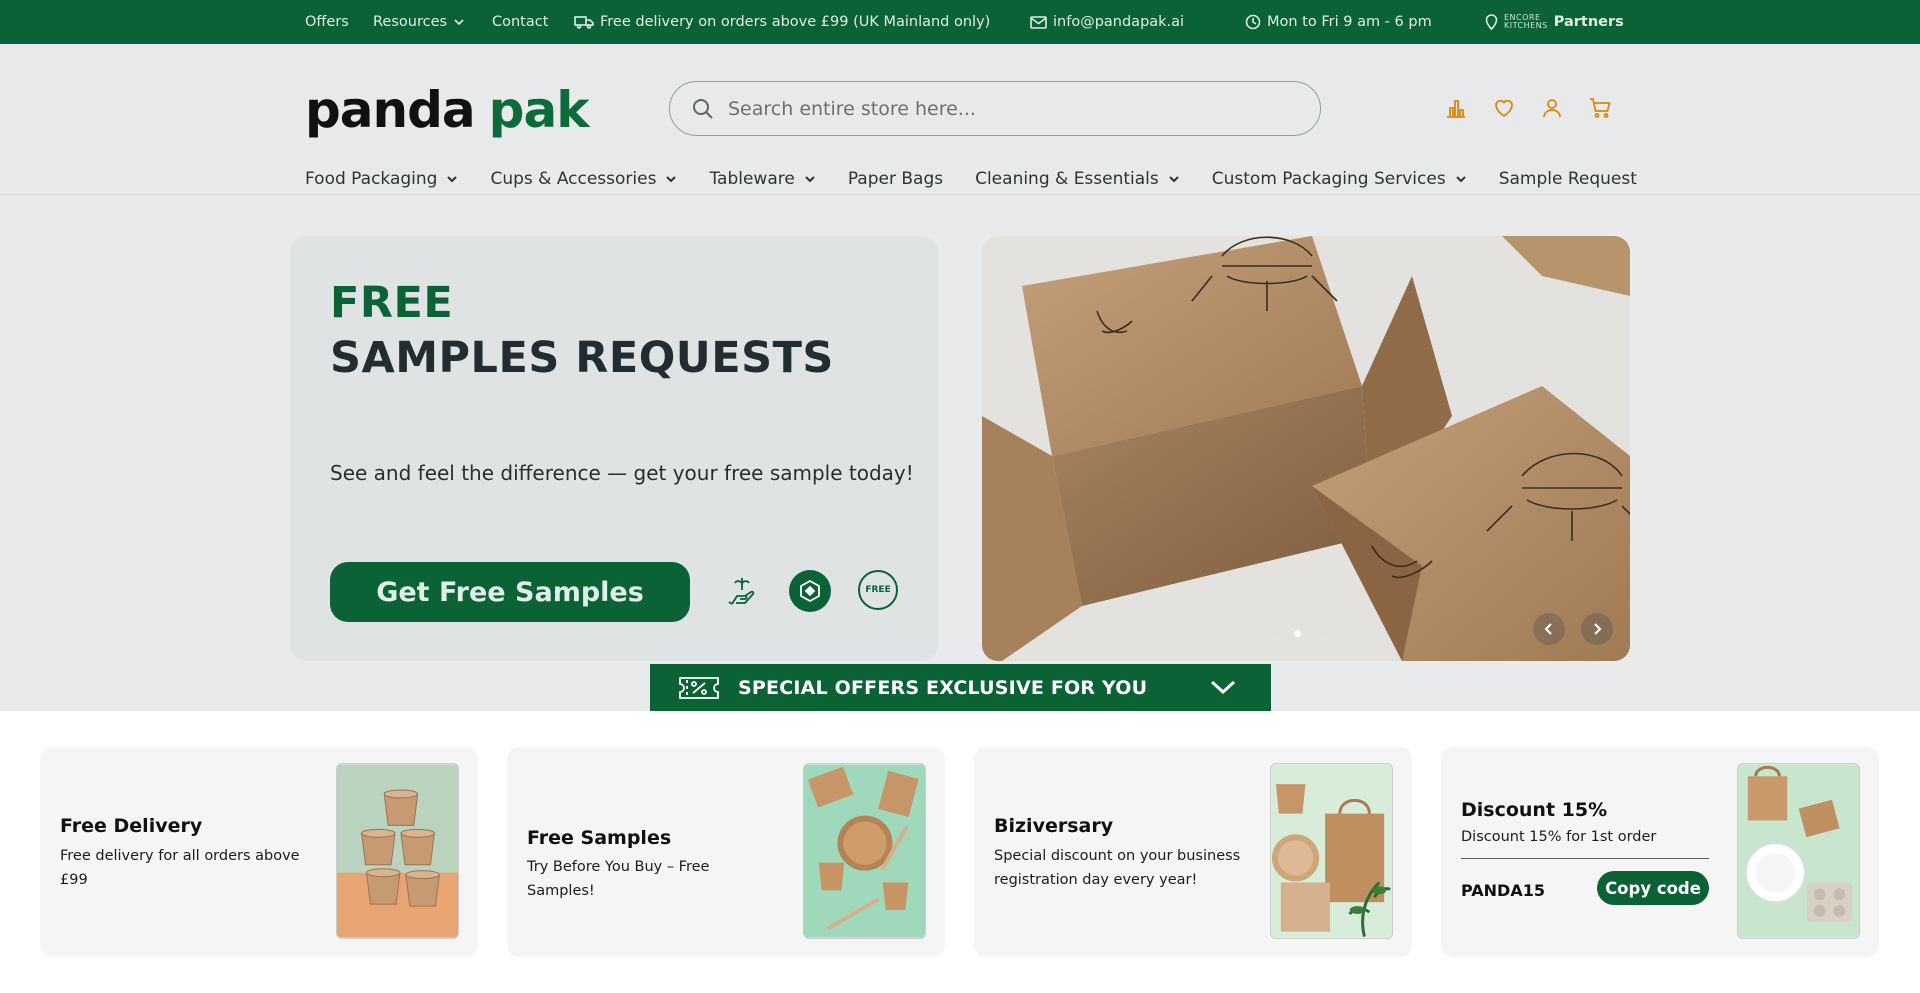 The width and height of the screenshot is (1920, 993). Describe the element at coordinates (1568, 179) in the screenshot. I see `nav-item-sample-request: Sample Request` at that location.